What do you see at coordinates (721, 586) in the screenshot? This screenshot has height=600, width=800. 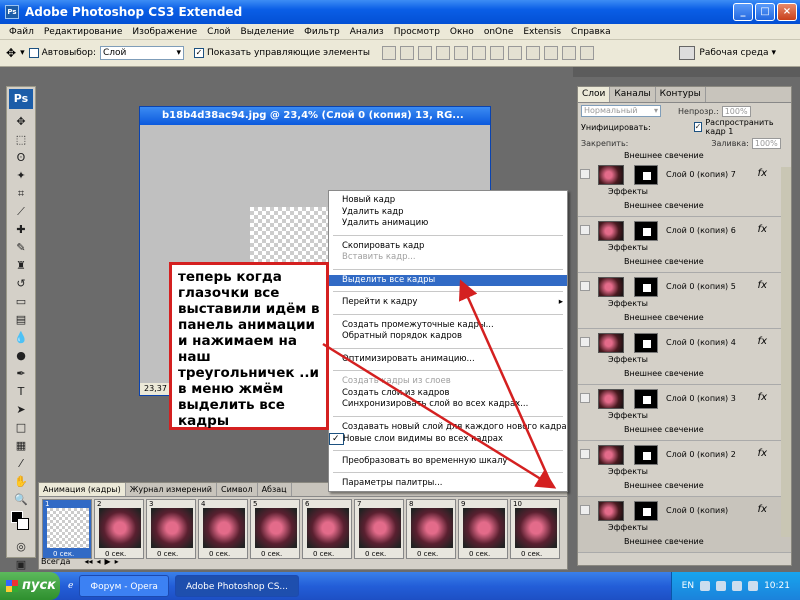 I see `network-icon` at bounding box center [721, 586].